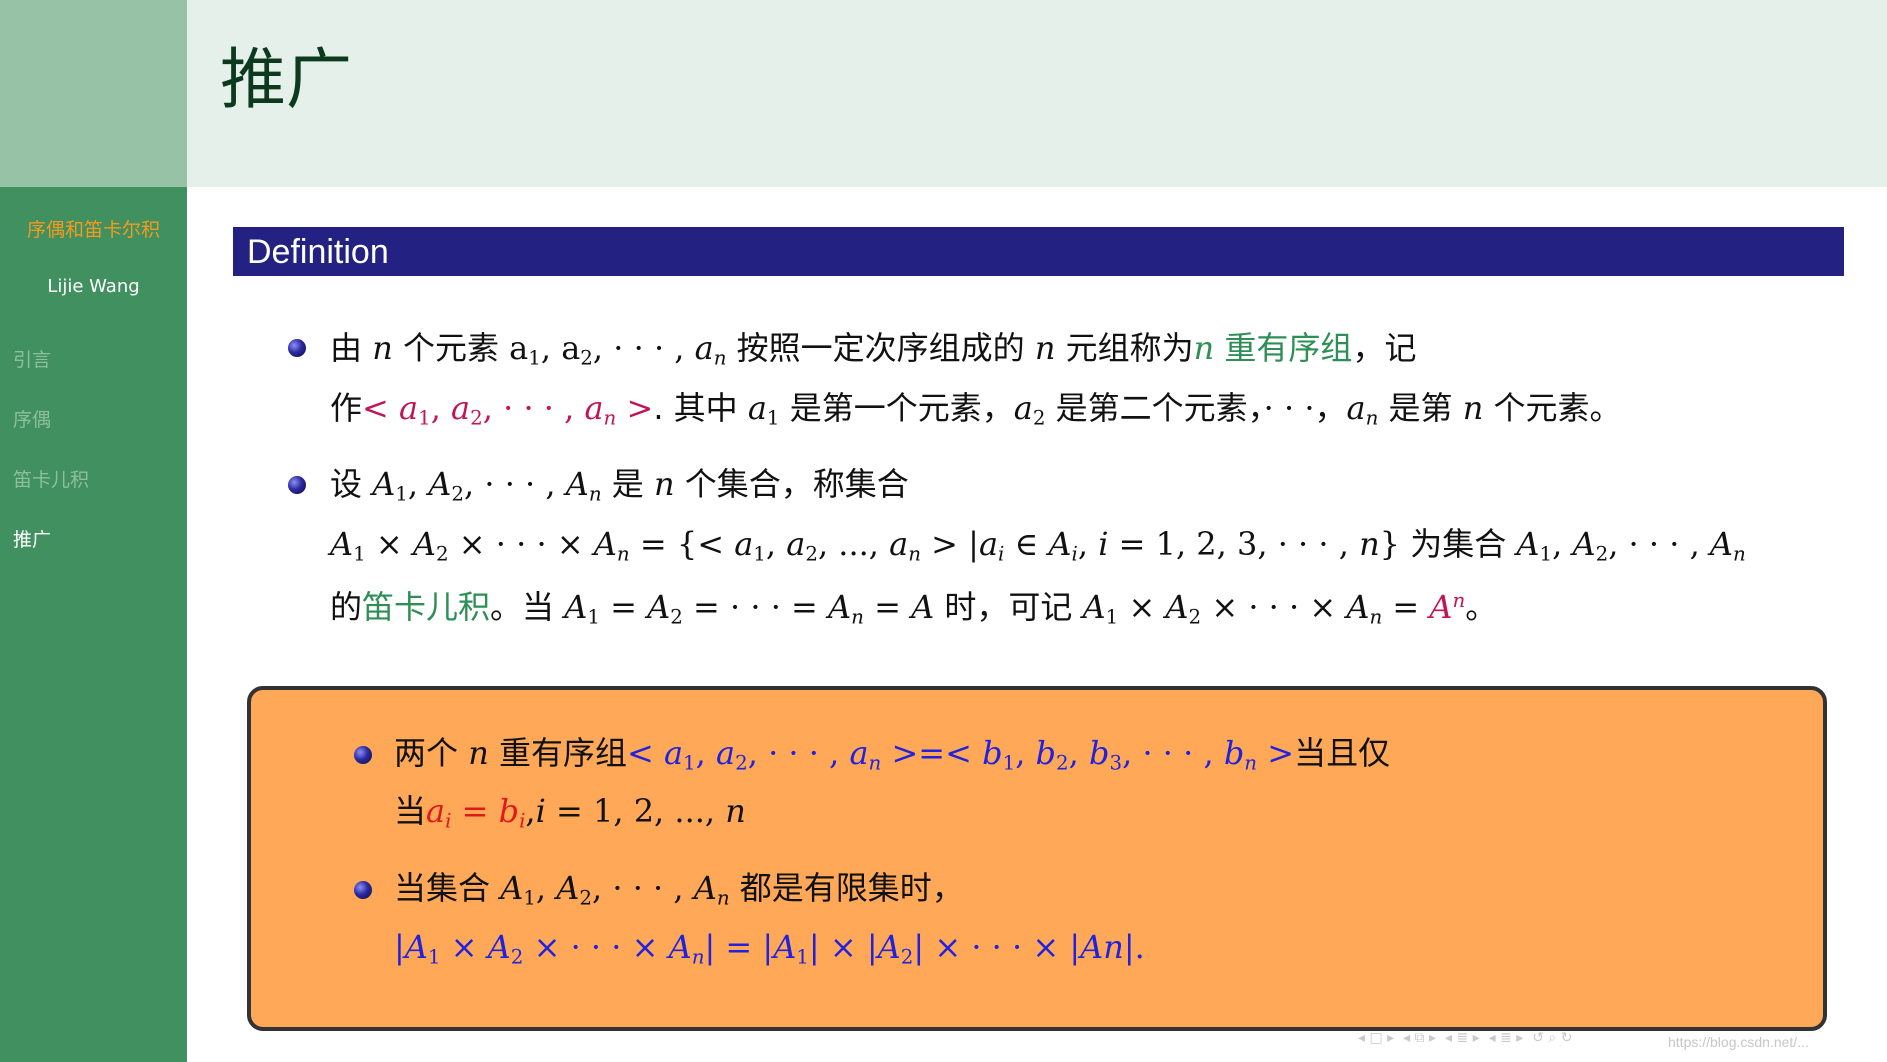  What do you see at coordinates (1420, 1038) in the screenshot?
I see `subsection-icon: ⧉` at bounding box center [1420, 1038].